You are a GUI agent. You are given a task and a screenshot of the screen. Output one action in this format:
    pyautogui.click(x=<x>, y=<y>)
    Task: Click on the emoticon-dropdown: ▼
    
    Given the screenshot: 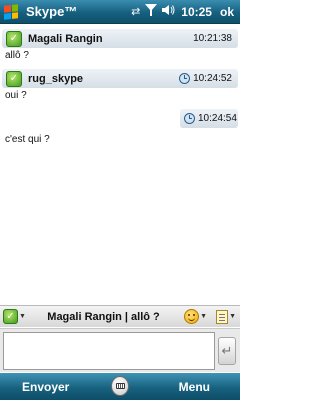 What is the action you would take?
    pyautogui.click(x=195, y=316)
    